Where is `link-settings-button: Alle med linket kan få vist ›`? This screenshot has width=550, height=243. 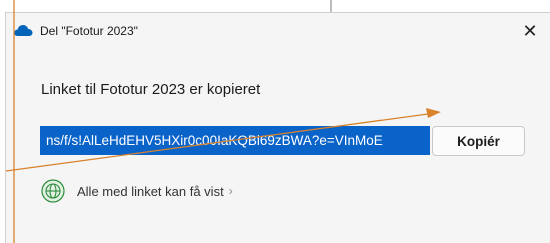 link-settings-button: Alle med linket kan få vist › is located at coordinates (137, 191).